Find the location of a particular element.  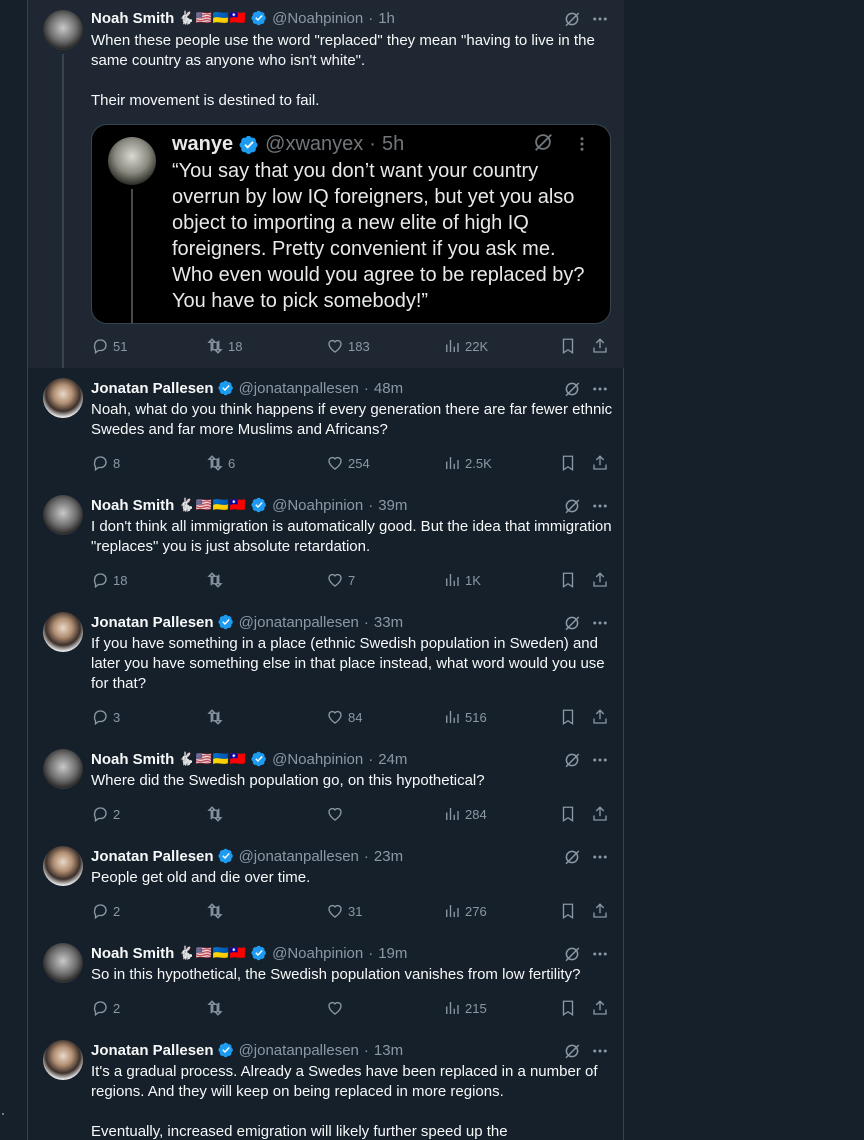

like-button: 84 is located at coordinates (344, 717).